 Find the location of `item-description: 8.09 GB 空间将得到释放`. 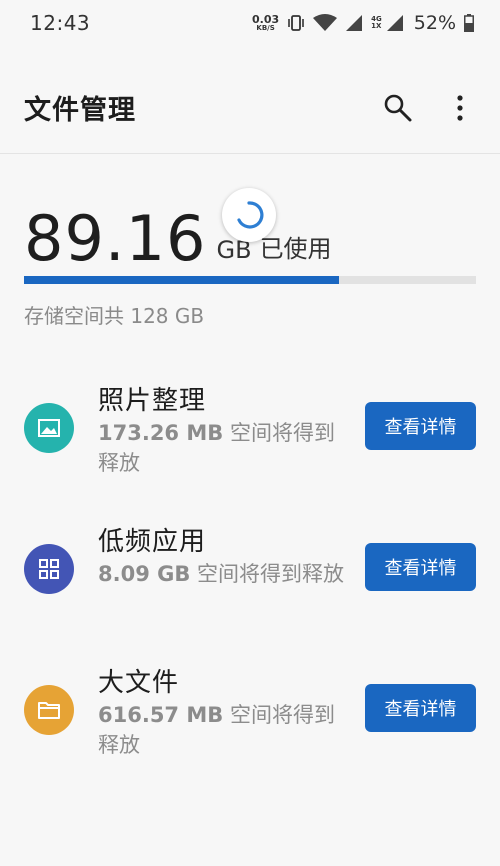

item-description: 8.09 GB 空间将得到释放 is located at coordinates (223, 574).